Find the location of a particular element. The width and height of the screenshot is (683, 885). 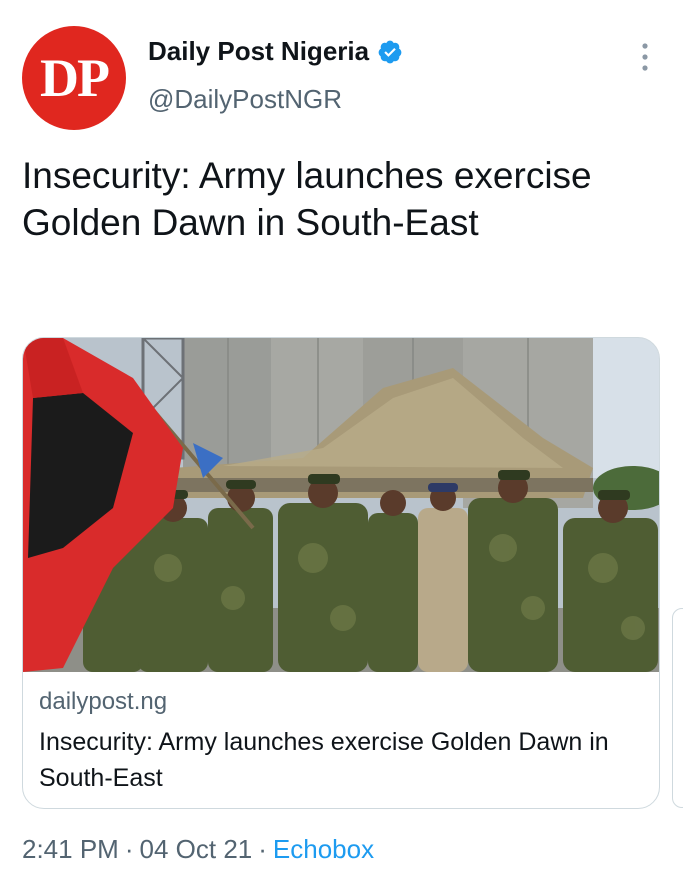

adjacent-card-edge is located at coordinates (677, 708).